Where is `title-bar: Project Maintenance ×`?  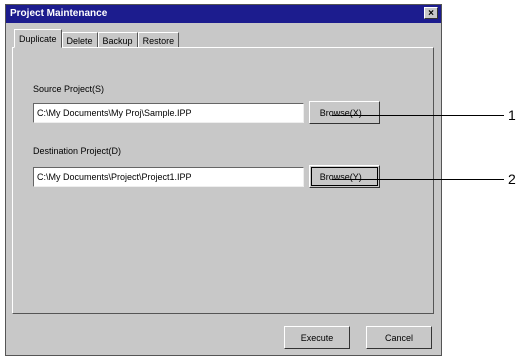
title-bar: Project Maintenance × is located at coordinates (223, 14).